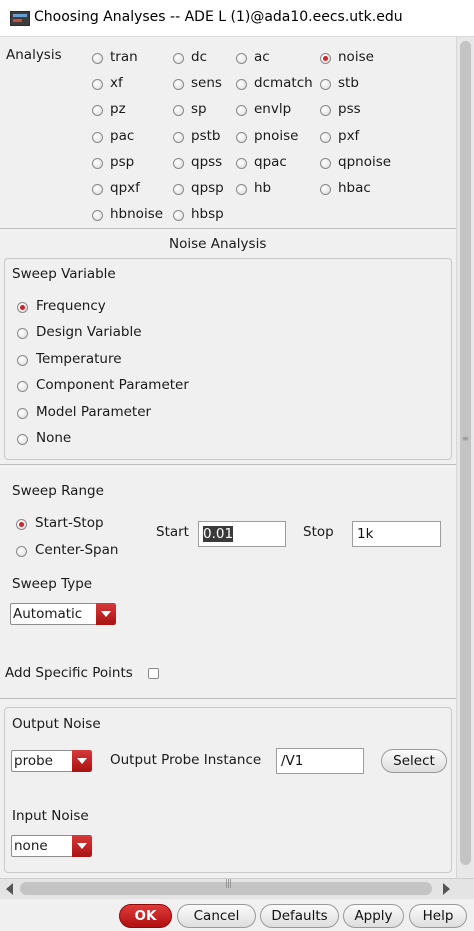  I want to click on vertical-scrollbar: ≡, so click(465, 457).